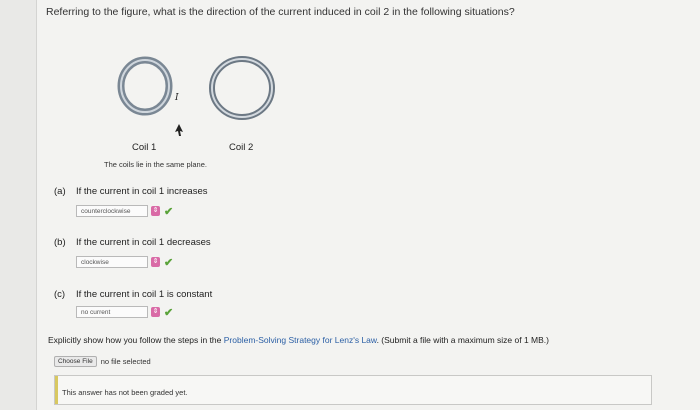 This screenshot has height=410, width=700. Describe the element at coordinates (353, 390) in the screenshot. I see `grade-box: This answer has not been graded yet.` at that location.